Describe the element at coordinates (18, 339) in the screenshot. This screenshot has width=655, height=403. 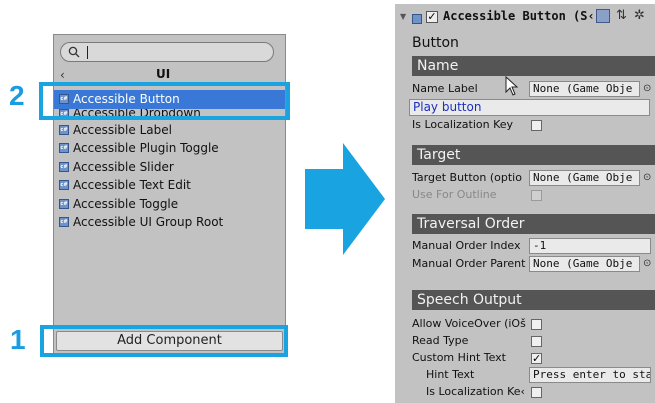
I see `step-1-label: 1` at that location.